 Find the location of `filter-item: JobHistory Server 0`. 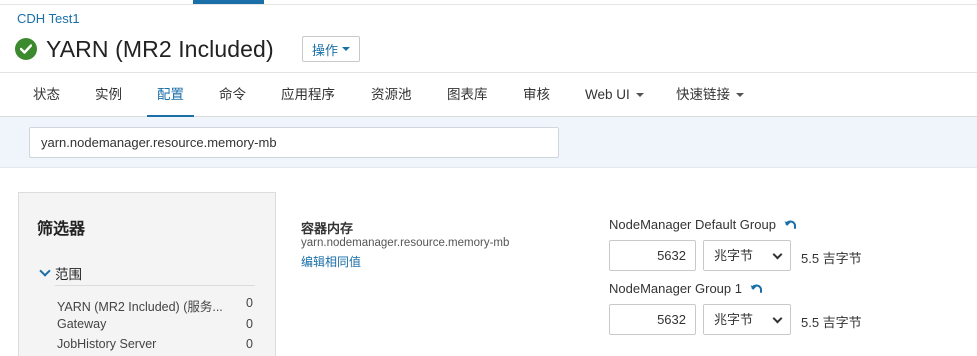

filter-item: JobHistory Server 0 is located at coordinates (155, 344).